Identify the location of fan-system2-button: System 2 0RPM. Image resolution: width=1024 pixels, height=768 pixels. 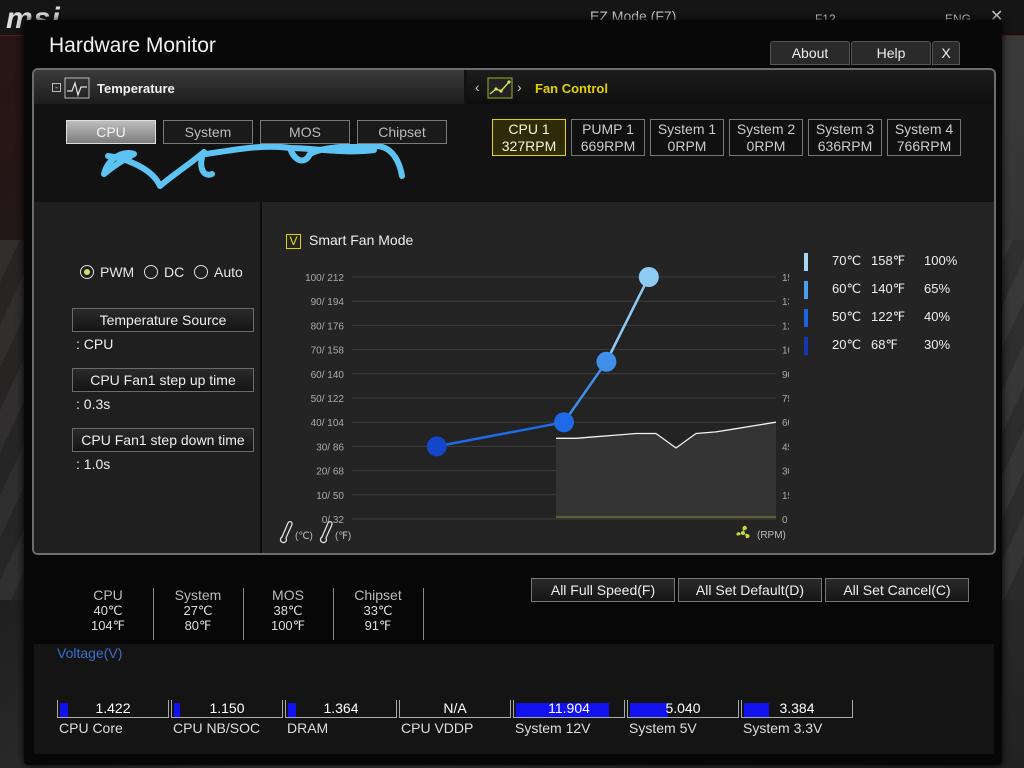
(766, 137).